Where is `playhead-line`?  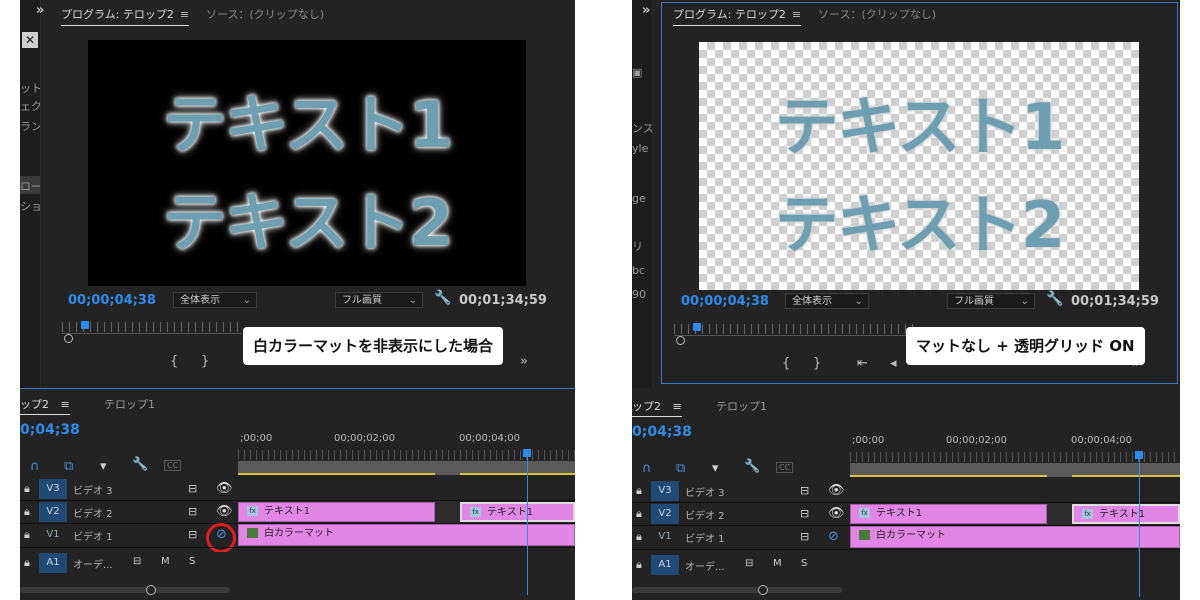 playhead-line is located at coordinates (1139, 527).